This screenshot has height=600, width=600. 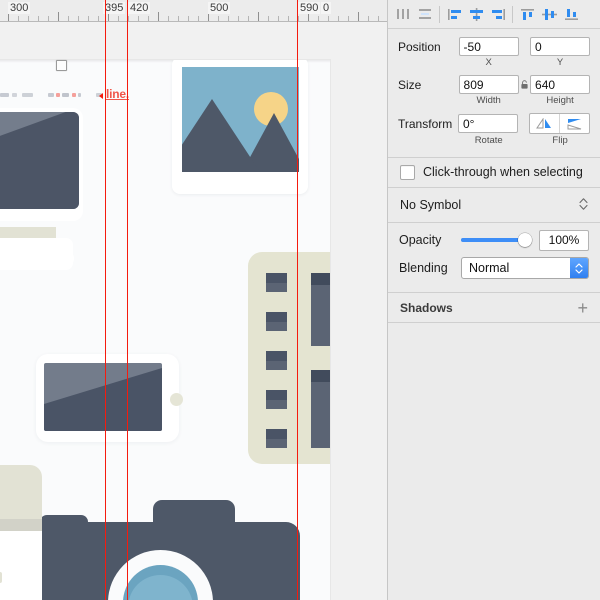 What do you see at coordinates (494, 62) in the screenshot?
I see `position-sublabels: X Y` at bounding box center [494, 62].